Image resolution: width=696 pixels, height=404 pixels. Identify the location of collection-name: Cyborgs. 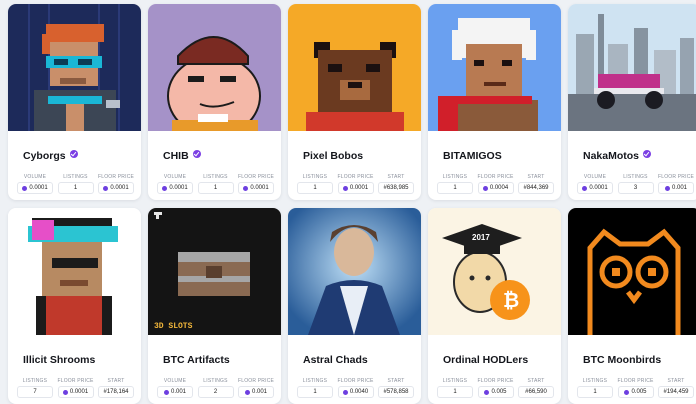
(50, 156).